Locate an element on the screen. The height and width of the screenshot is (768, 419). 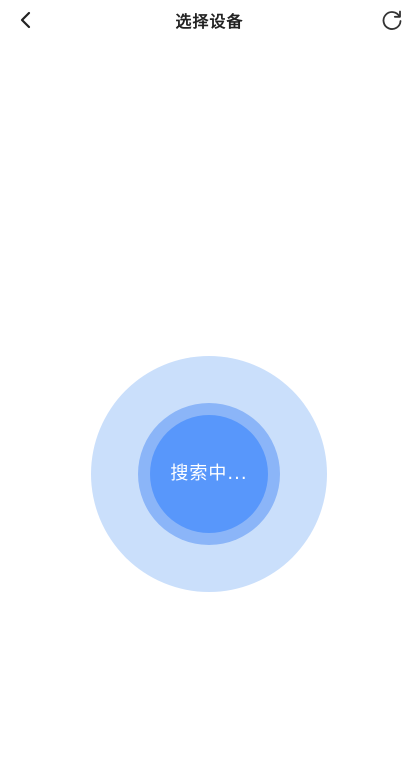
top-nav-bar: 选择设备 is located at coordinates (209, 22).